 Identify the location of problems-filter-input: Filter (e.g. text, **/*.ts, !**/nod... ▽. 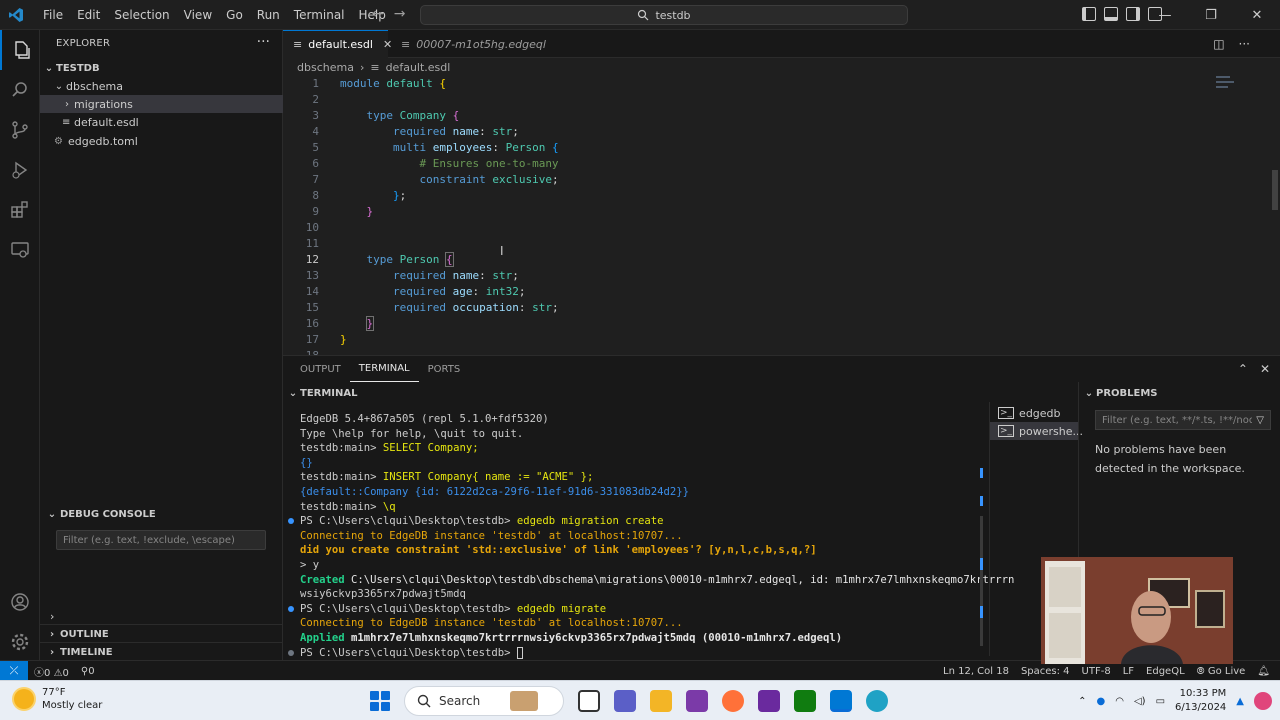
(1183, 420).